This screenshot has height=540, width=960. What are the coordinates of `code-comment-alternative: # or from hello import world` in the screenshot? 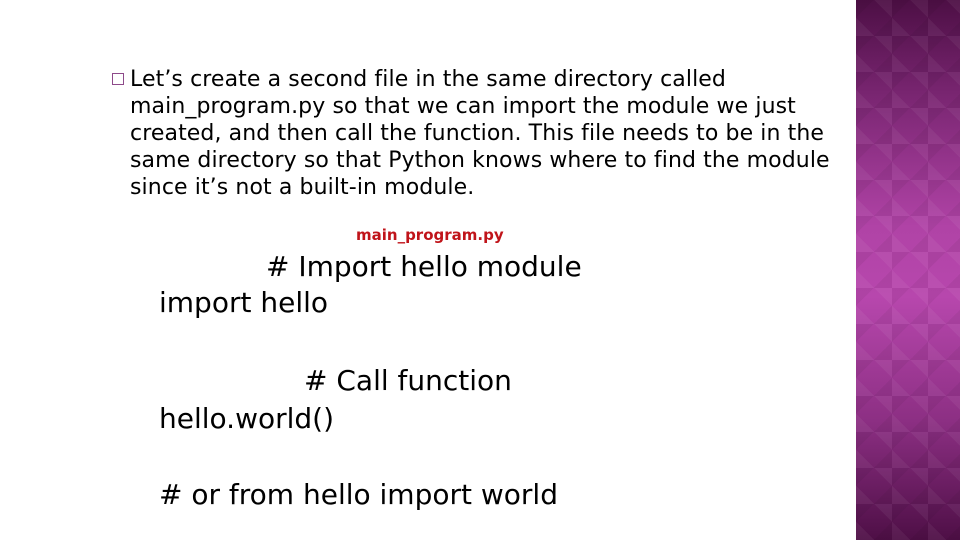 It's located at (358, 494).